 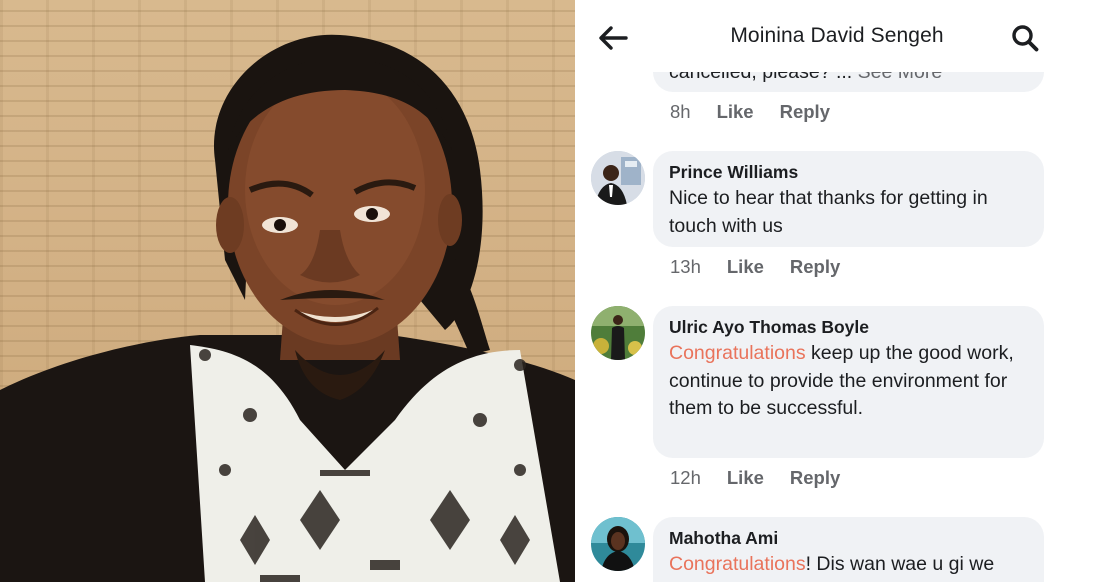 I want to click on comment-meta: 12h Like Reply, so click(x=755, y=478).